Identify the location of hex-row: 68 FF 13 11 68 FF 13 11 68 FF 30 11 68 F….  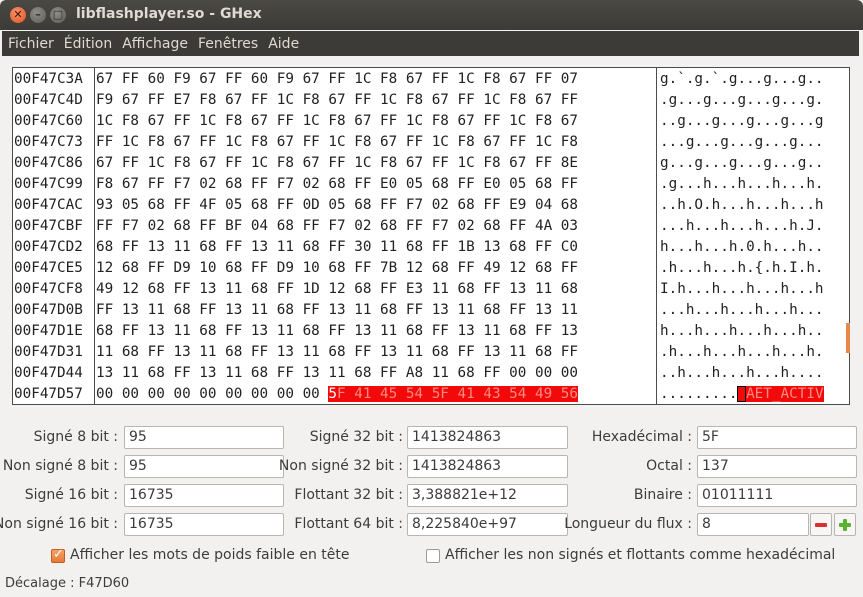
(376, 247).